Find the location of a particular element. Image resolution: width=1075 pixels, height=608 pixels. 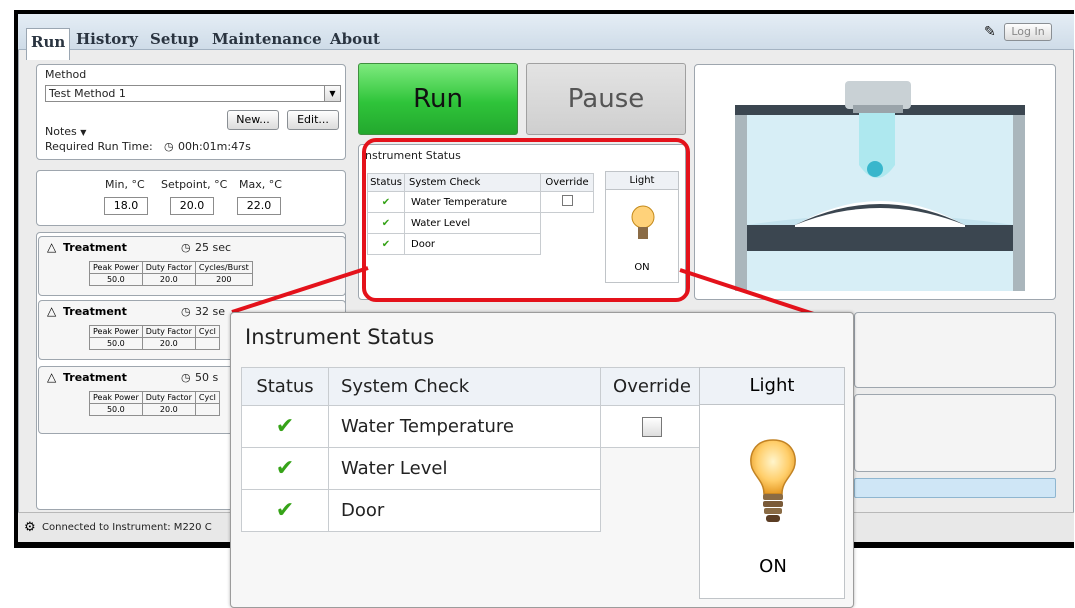

override-checkbox is located at coordinates (652, 427).